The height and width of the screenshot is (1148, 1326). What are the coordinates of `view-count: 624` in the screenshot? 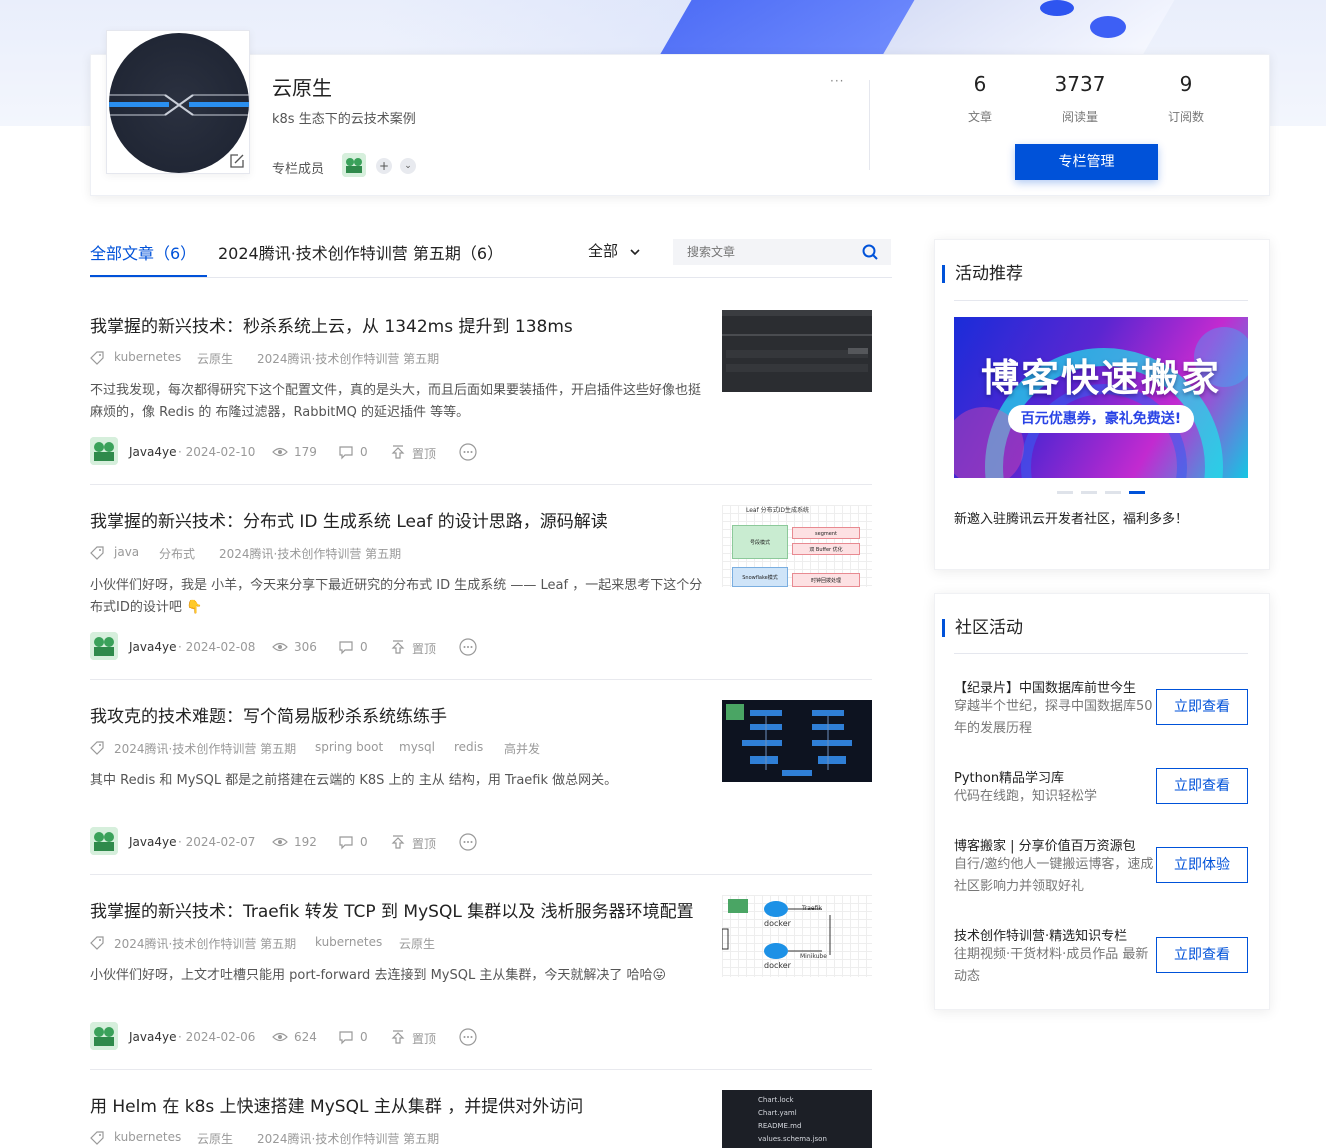 It's located at (305, 1037).